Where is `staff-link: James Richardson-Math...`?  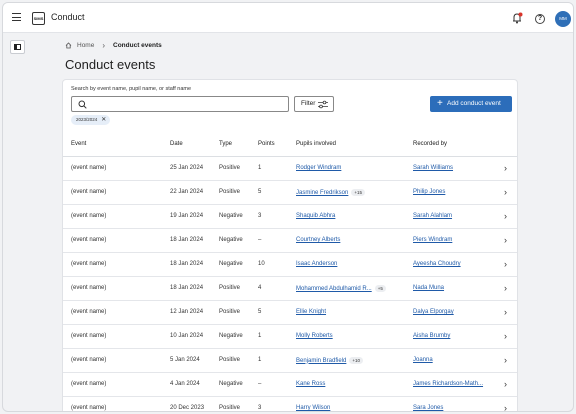 staff-link: James Richardson-Math... is located at coordinates (448, 384).